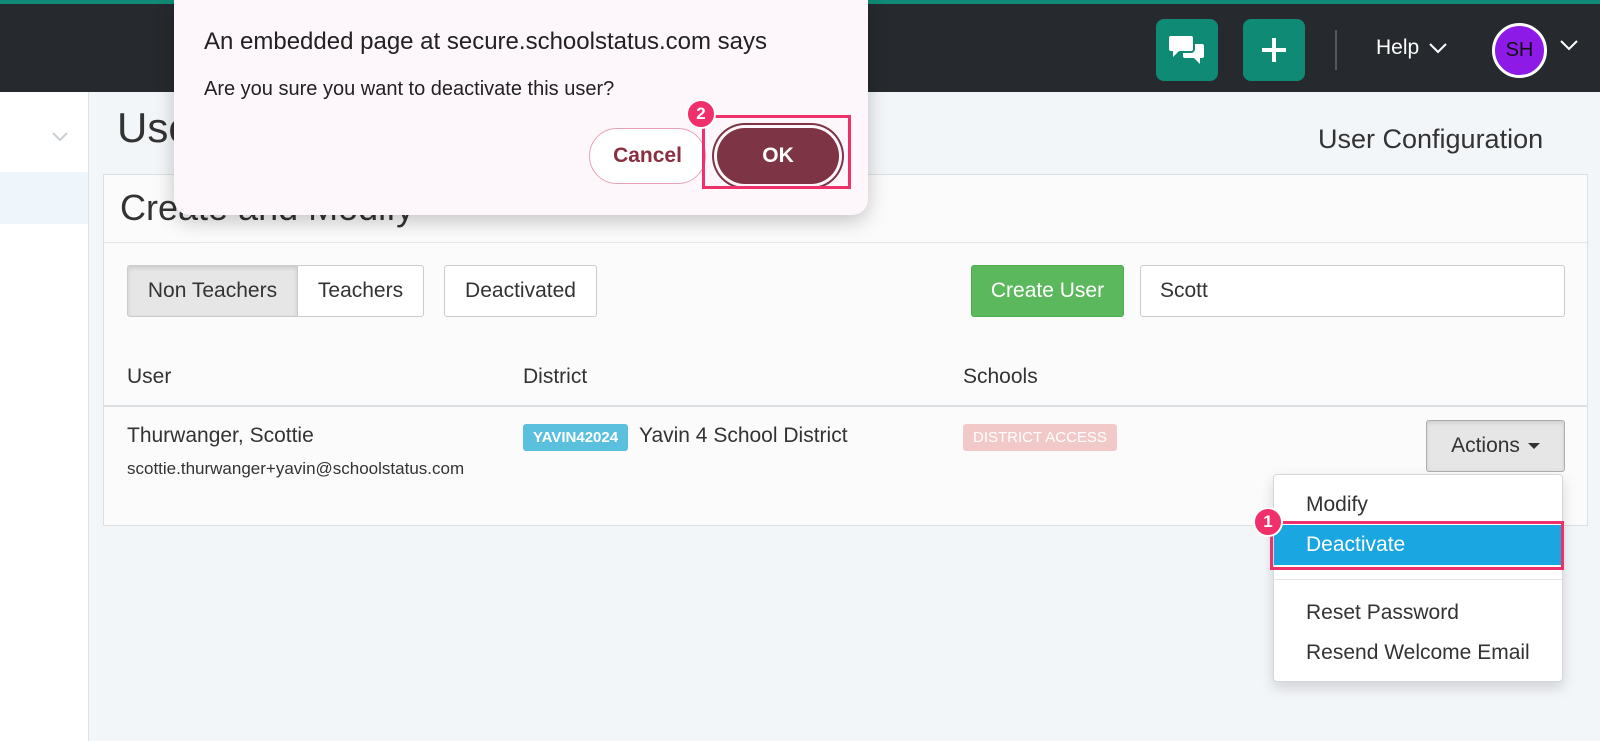 The image size is (1600, 741). I want to click on search-input, so click(1352, 291).